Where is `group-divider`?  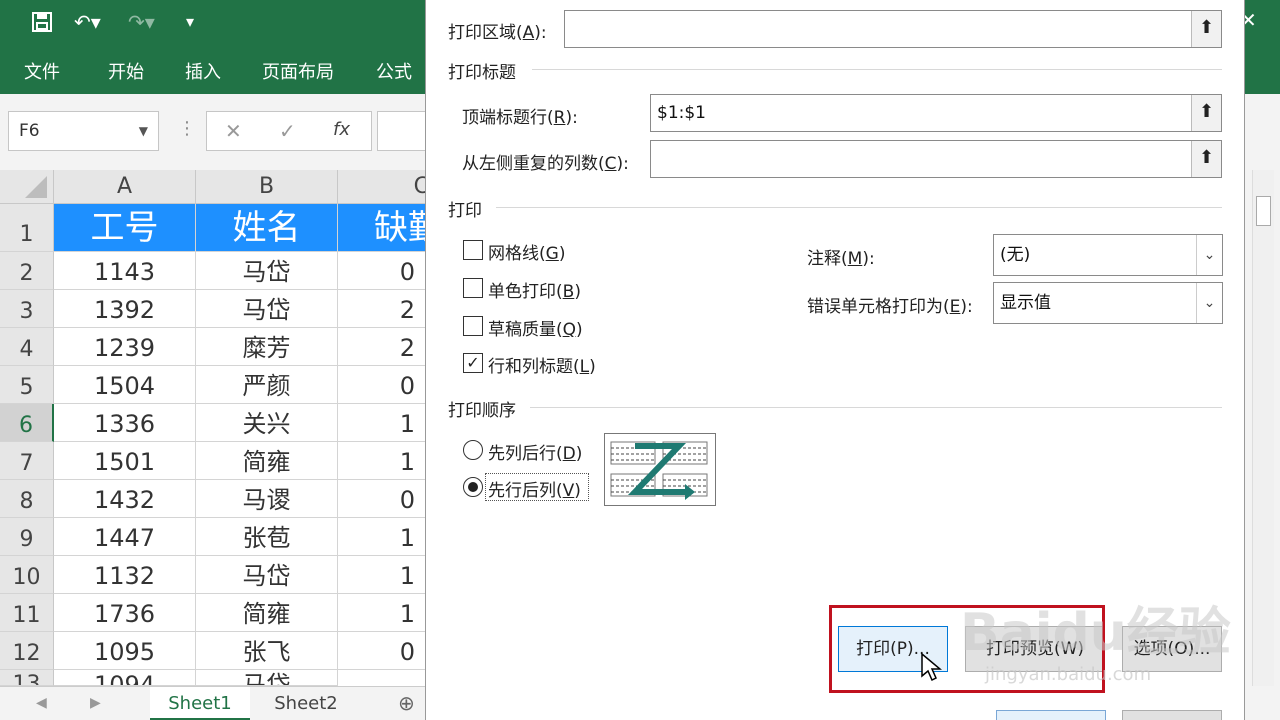
group-divider is located at coordinates (876, 407).